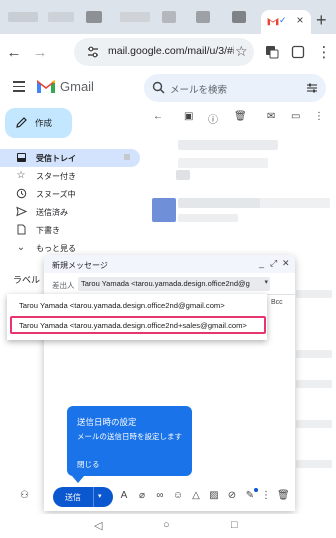  Describe the element at coordinates (266, 495) in the screenshot. I see `more-options-icon: ⋮` at that location.